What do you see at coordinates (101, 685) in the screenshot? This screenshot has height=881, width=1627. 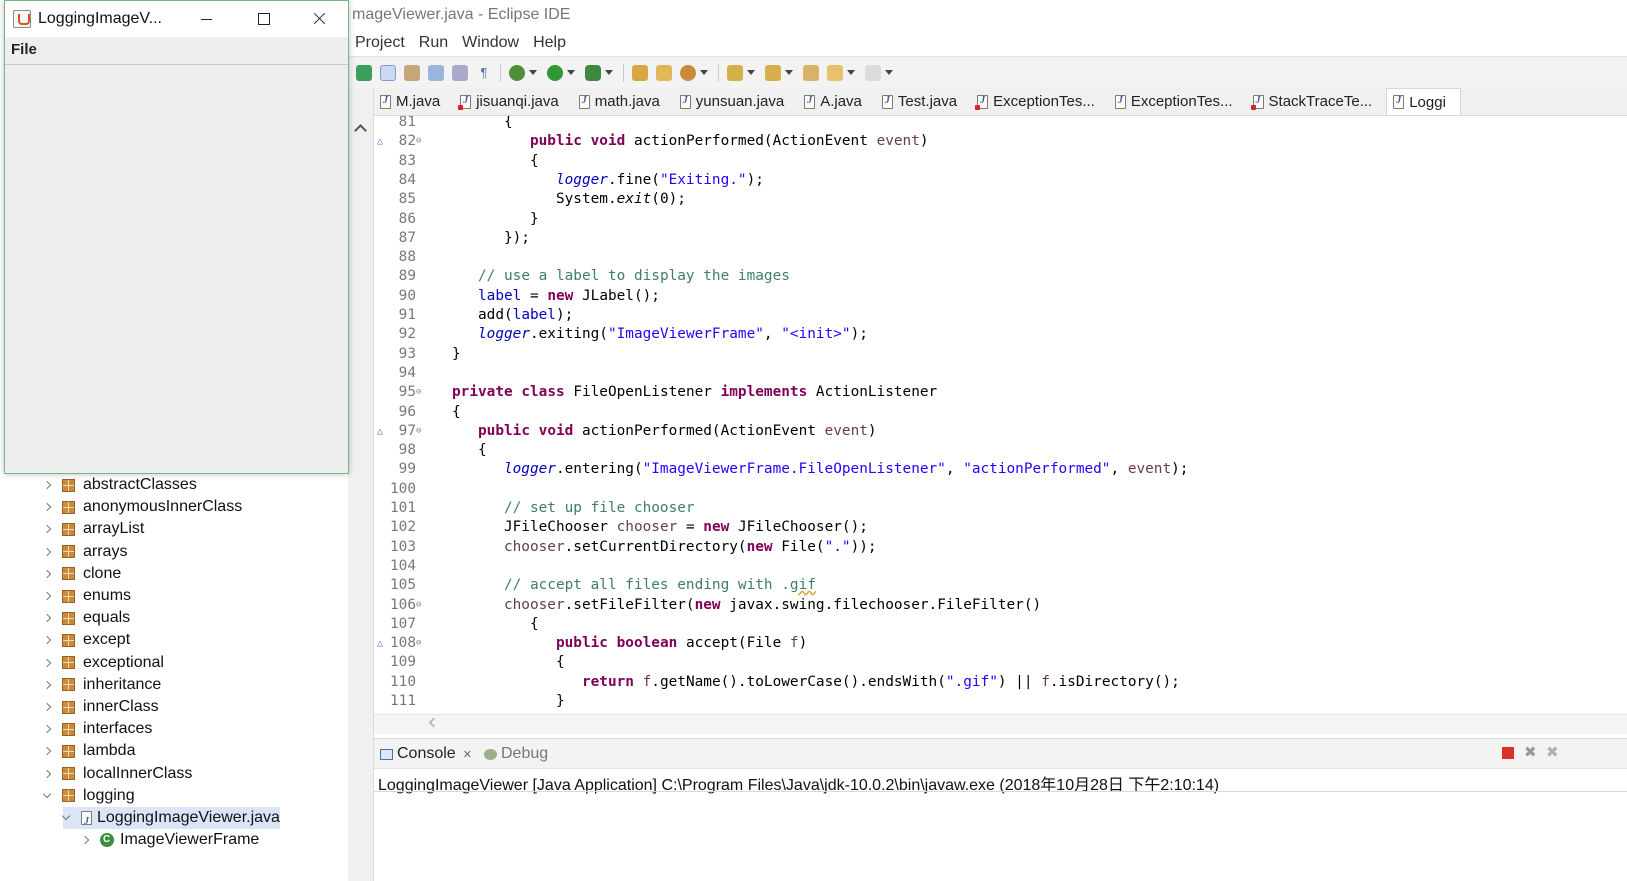 I see `tree-item: inheritance` at bounding box center [101, 685].